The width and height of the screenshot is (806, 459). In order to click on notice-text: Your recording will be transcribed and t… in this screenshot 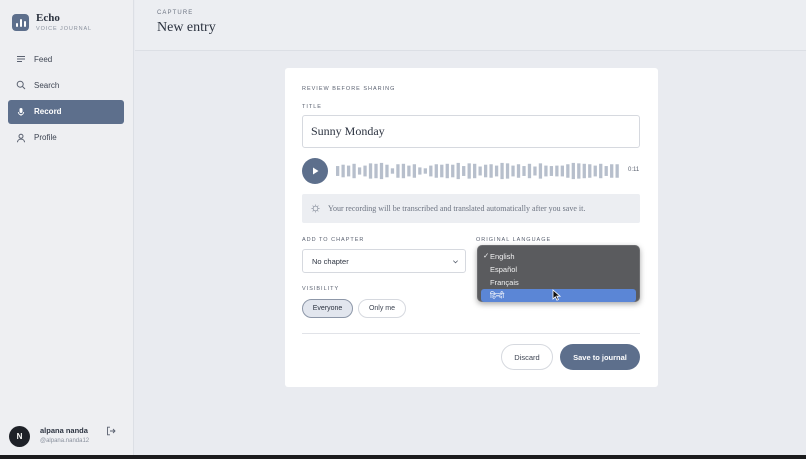, I will do `click(457, 208)`.